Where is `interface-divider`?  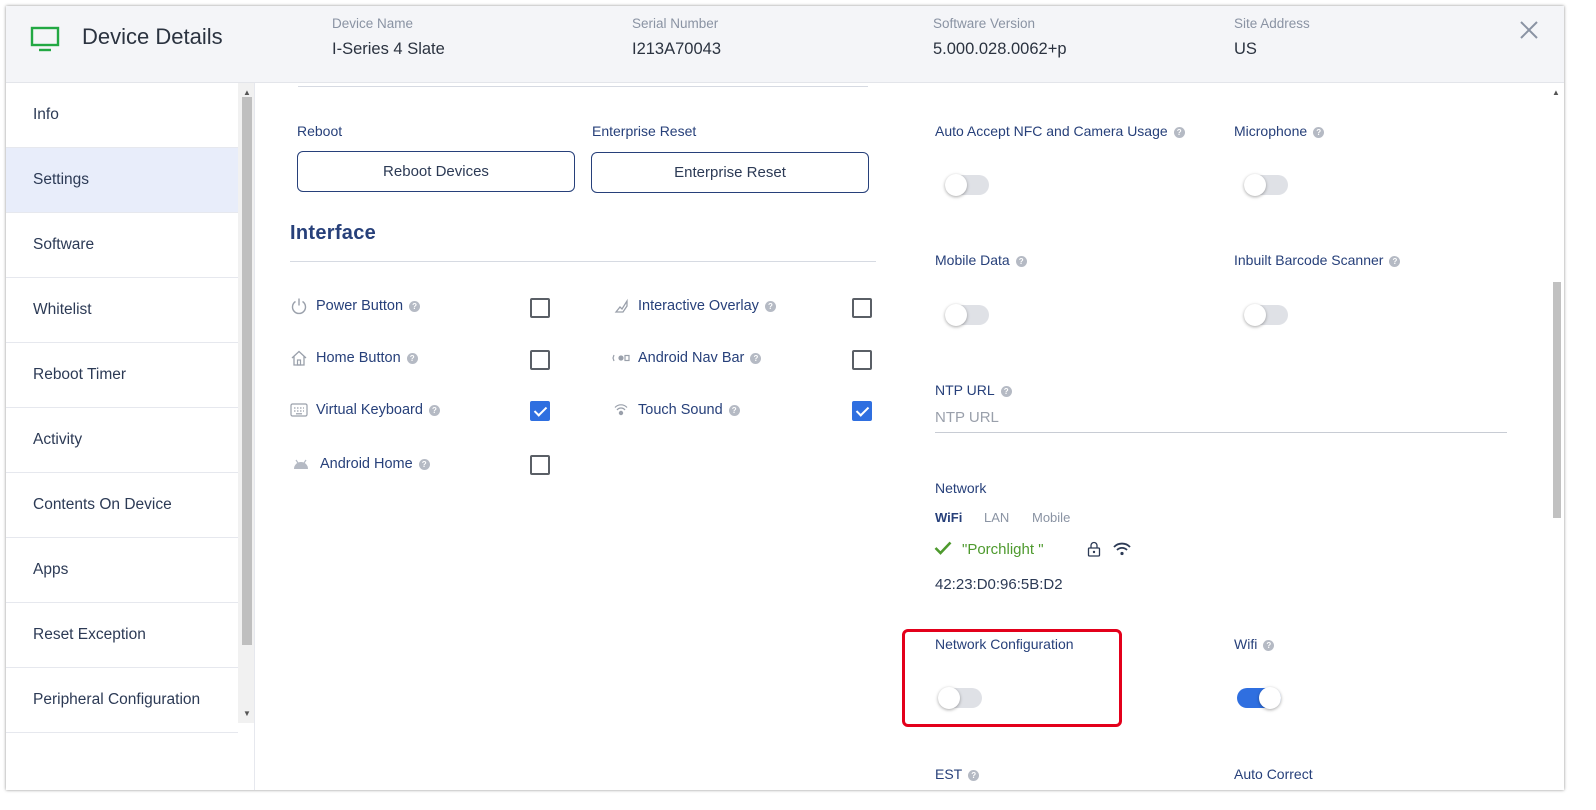
interface-divider is located at coordinates (583, 261).